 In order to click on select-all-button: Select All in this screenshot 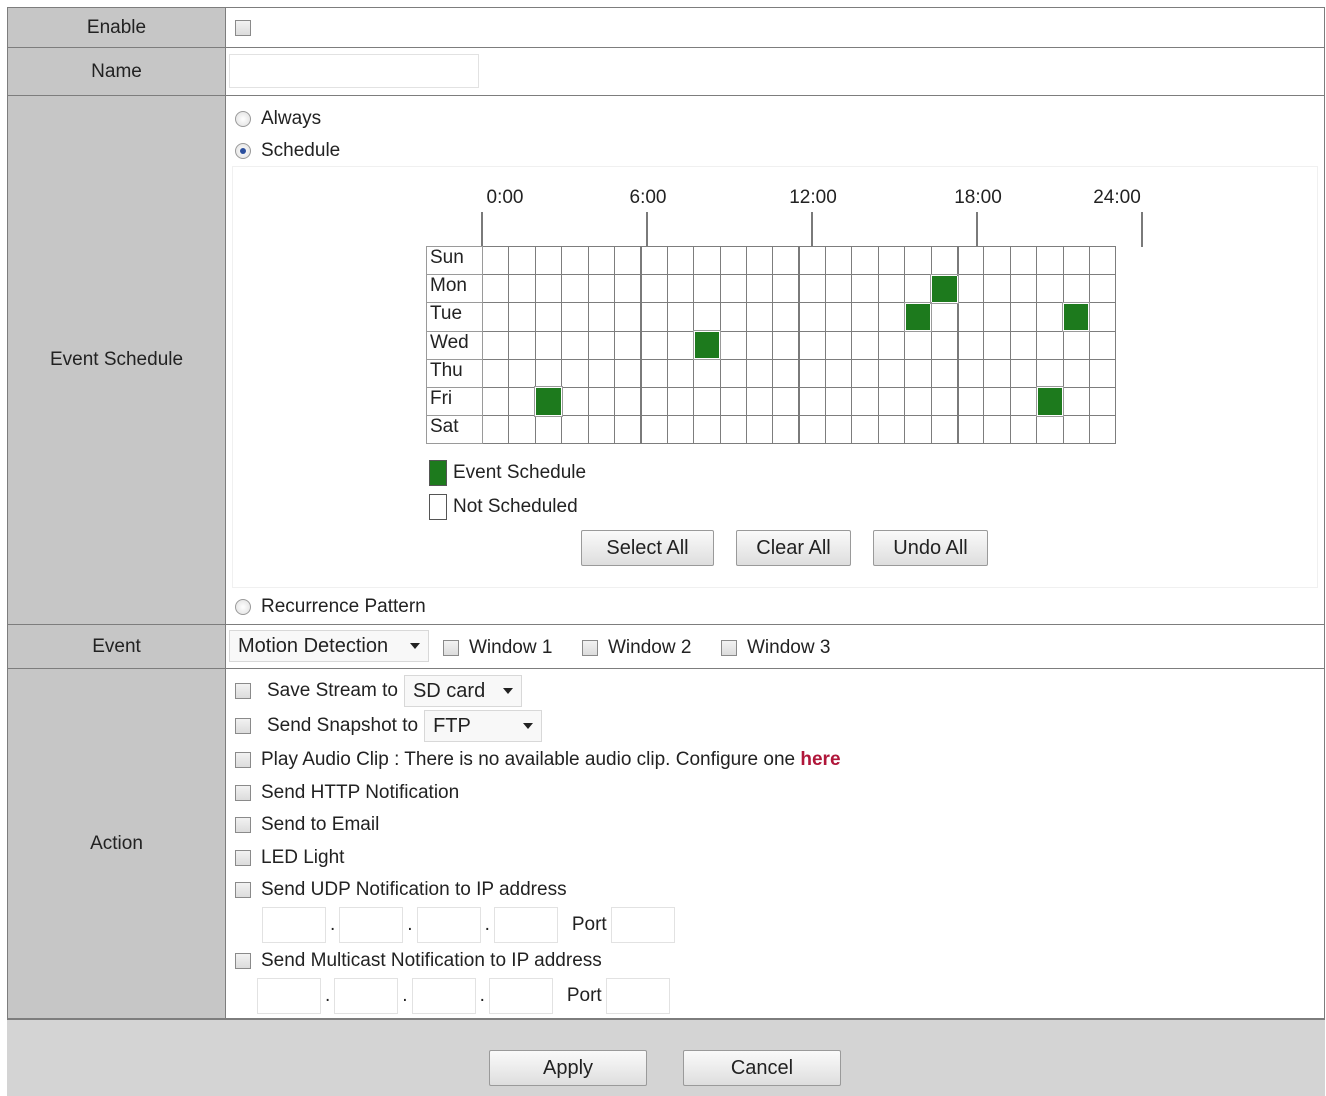, I will do `click(647, 548)`.